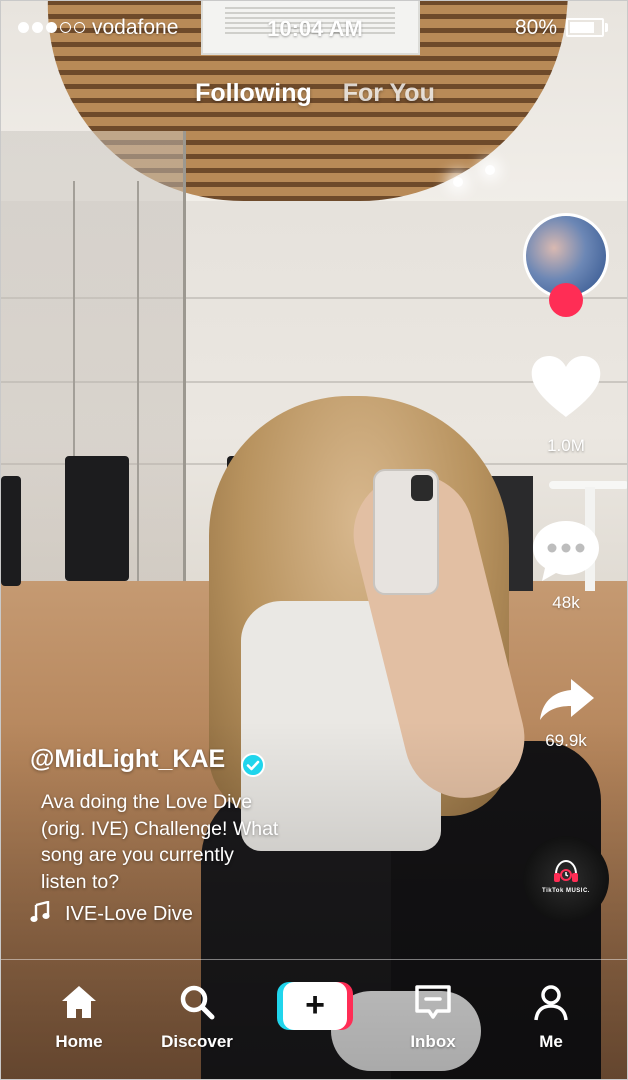  Describe the element at coordinates (389, 93) in the screenshot. I see `tab-for-you: For You` at that location.